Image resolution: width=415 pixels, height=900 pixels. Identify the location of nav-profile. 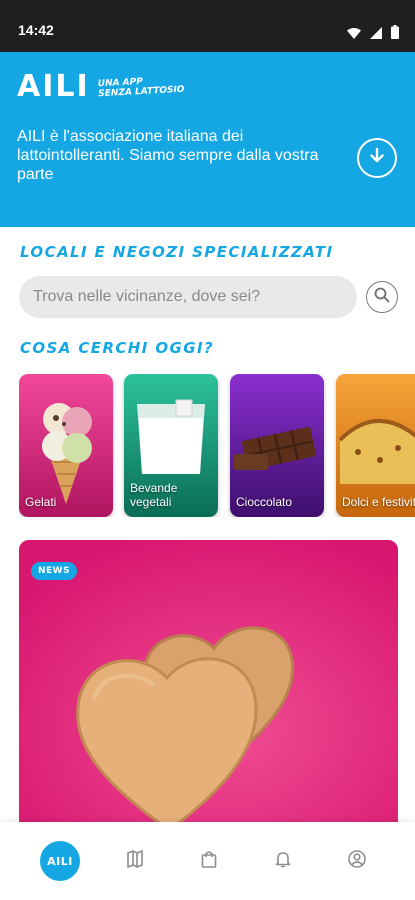
(357, 861).